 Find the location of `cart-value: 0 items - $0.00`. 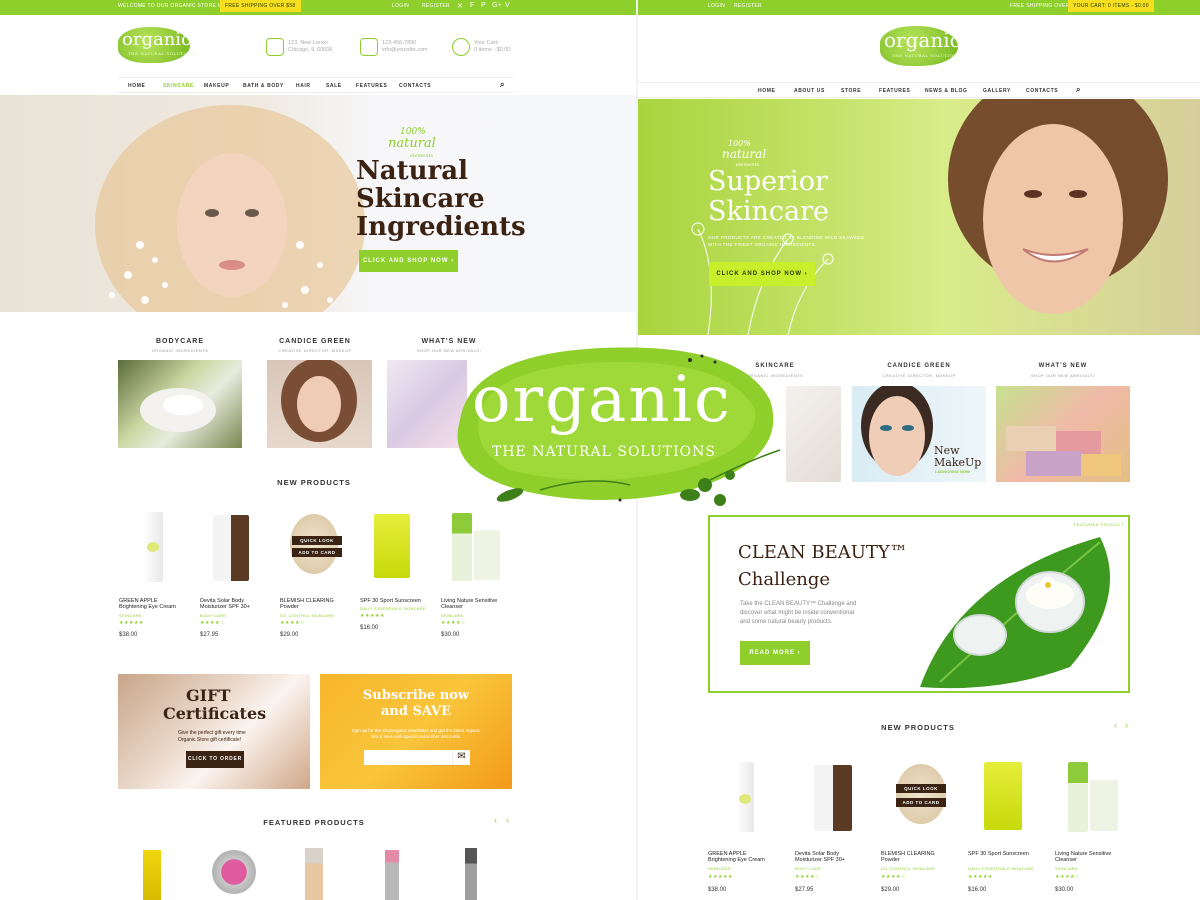

cart-value: 0 items - $0.00 is located at coordinates (492, 50).